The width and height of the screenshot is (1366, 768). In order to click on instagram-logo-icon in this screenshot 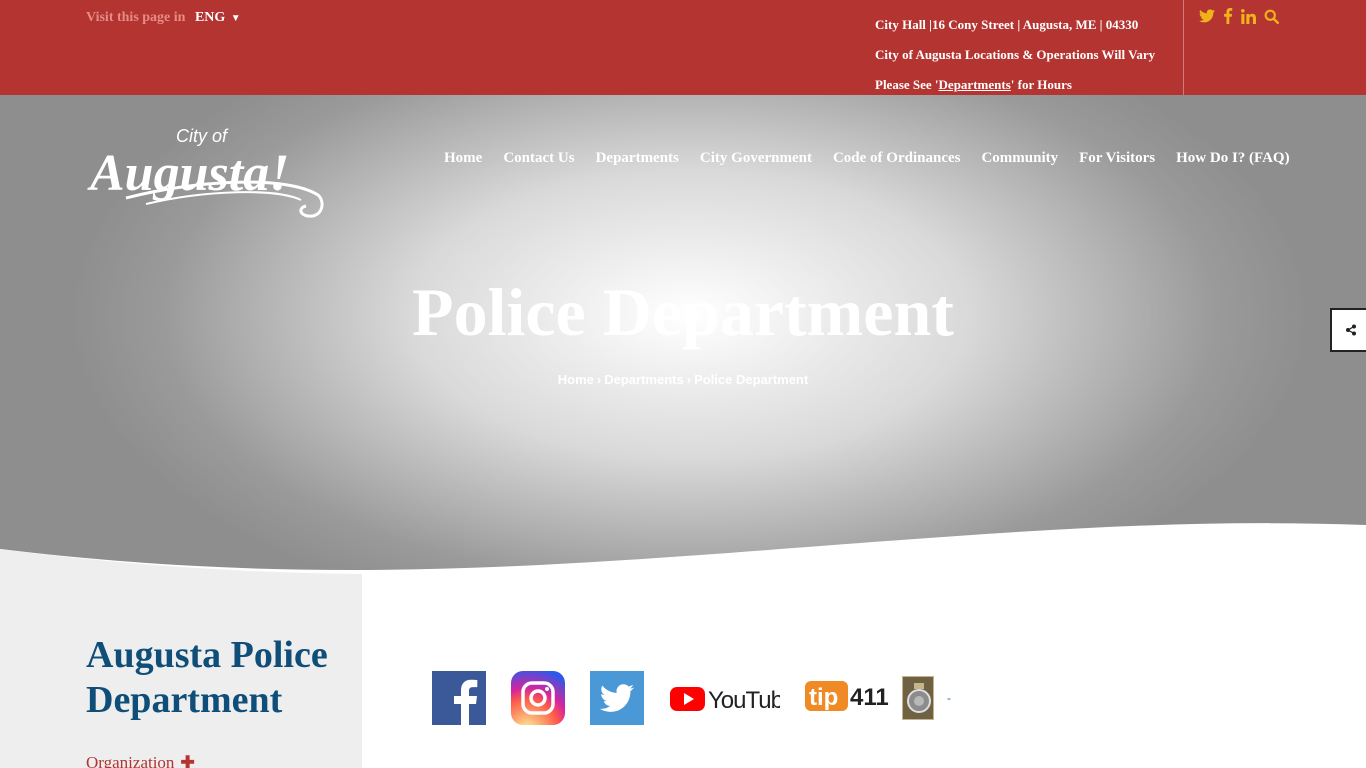, I will do `click(538, 698)`.